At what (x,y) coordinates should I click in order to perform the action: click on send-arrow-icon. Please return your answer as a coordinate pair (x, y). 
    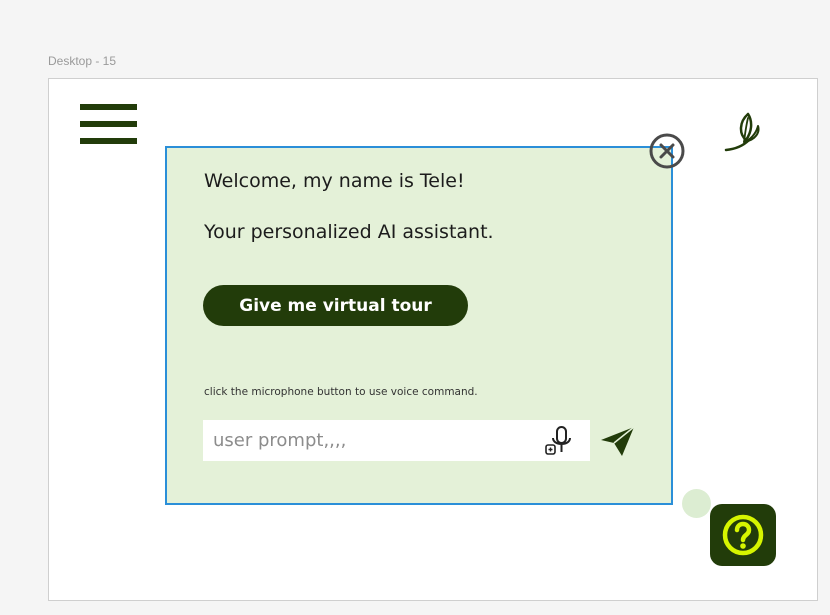
    Looking at the image, I should click on (618, 441).